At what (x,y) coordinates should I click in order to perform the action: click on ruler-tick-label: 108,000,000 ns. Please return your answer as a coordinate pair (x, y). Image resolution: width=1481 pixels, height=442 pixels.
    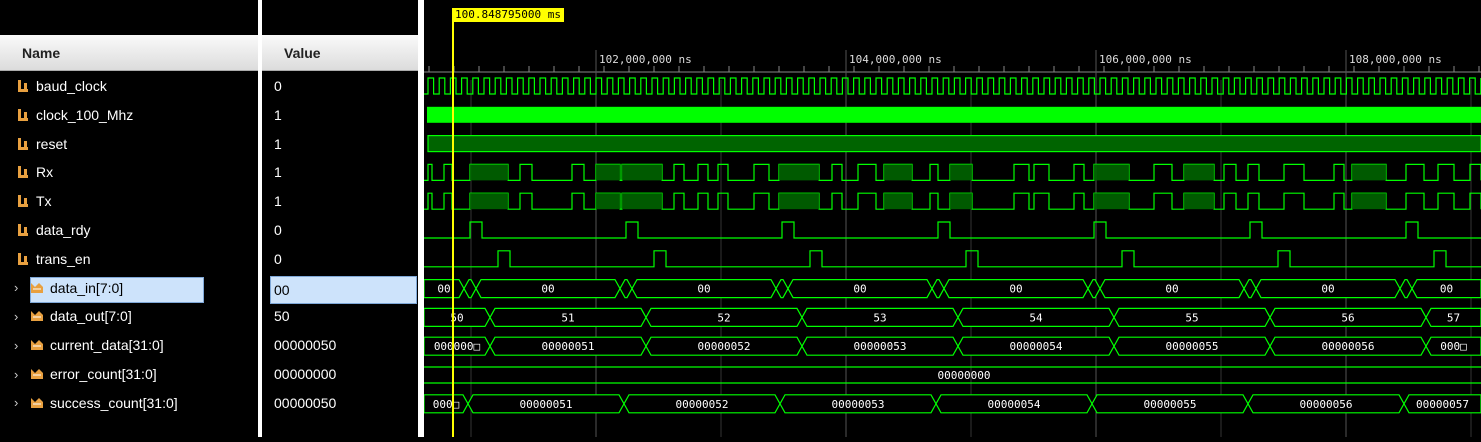
    Looking at the image, I should click on (1395, 59).